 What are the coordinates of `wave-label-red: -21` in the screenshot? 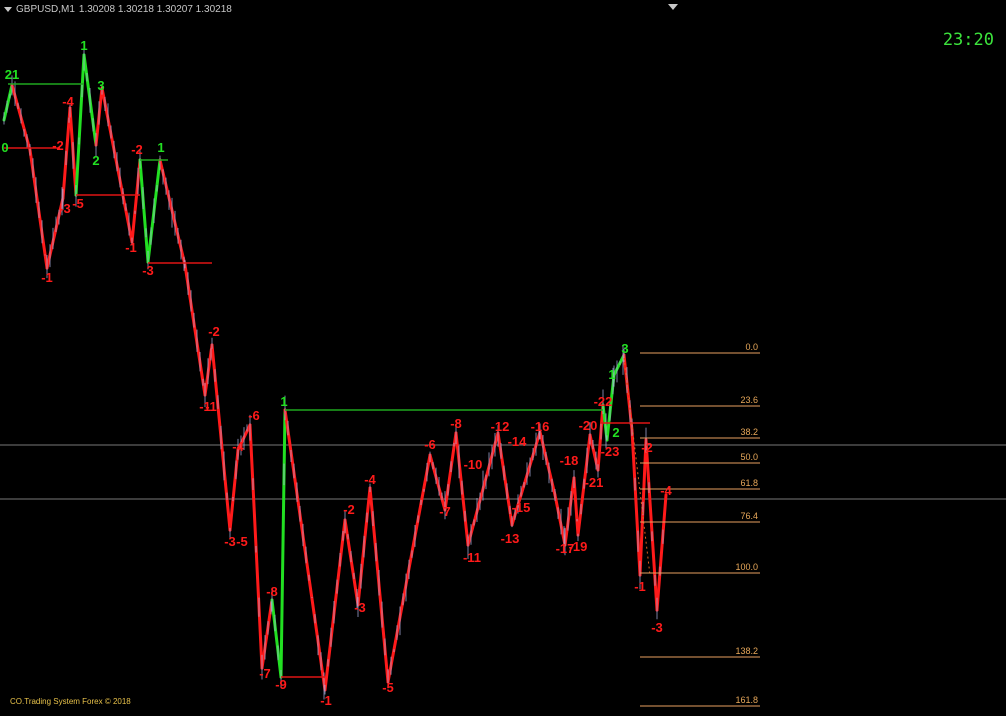 It's located at (594, 482).